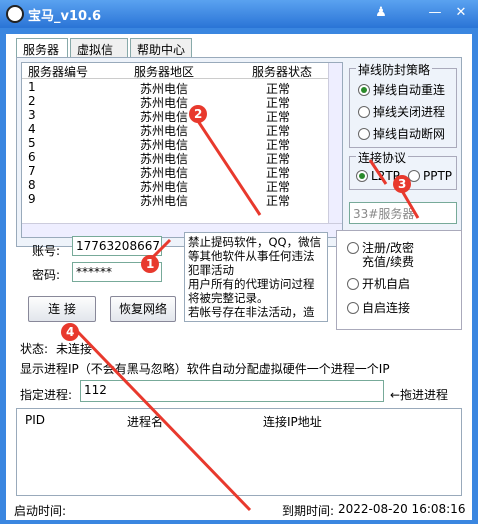  Describe the element at coordinates (32, 129) in the screenshot. I see `cell-id: 4` at that location.